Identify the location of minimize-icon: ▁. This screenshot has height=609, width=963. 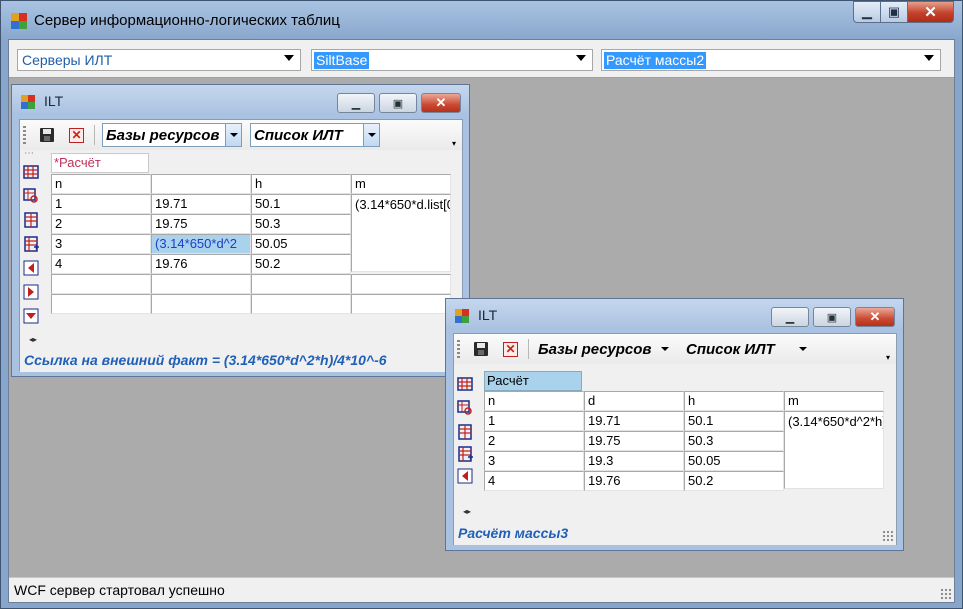
(790, 317).